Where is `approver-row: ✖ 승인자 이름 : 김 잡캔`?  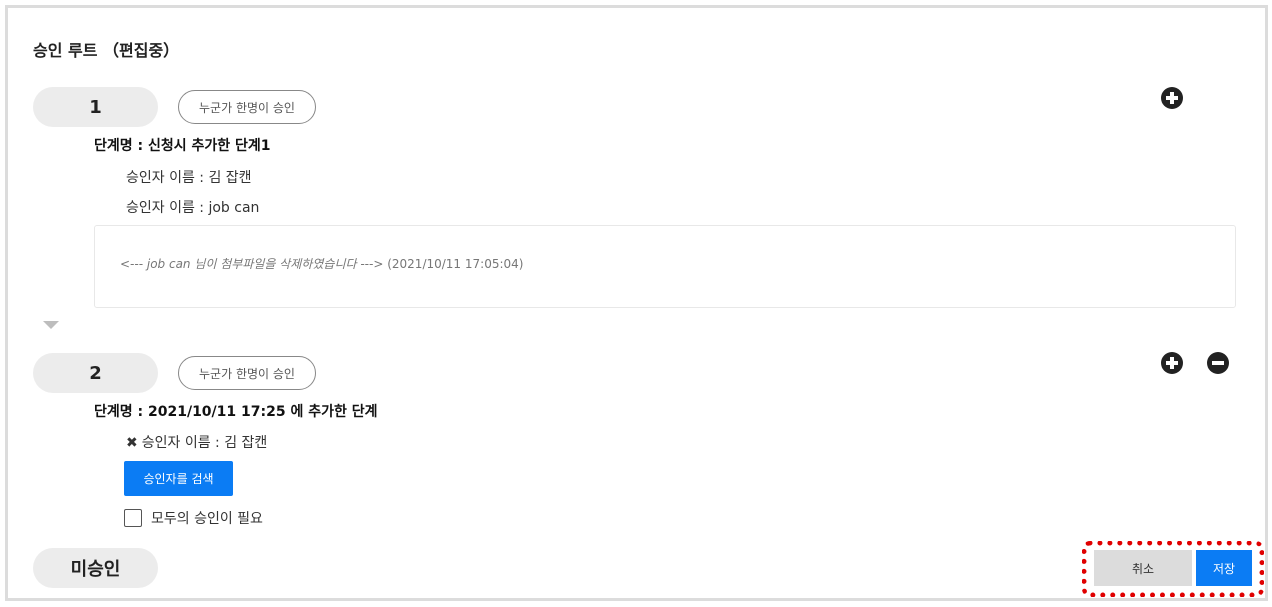
approver-row: ✖ 승인자 이름 : 김 잡캔 is located at coordinates (196, 442).